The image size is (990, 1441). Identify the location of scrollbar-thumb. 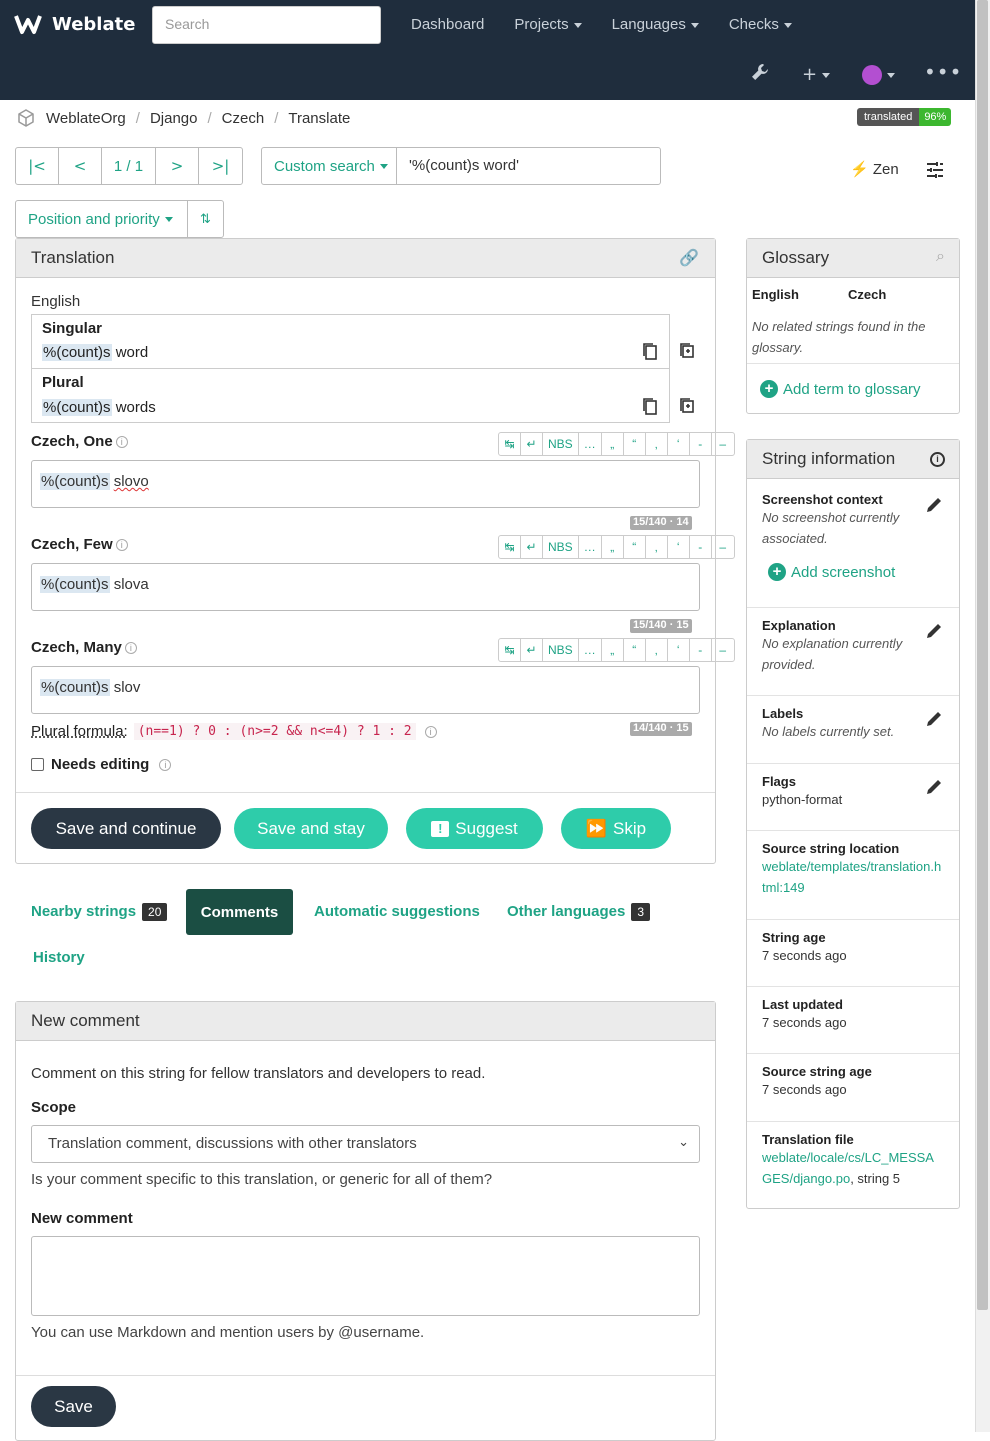
(982, 655).